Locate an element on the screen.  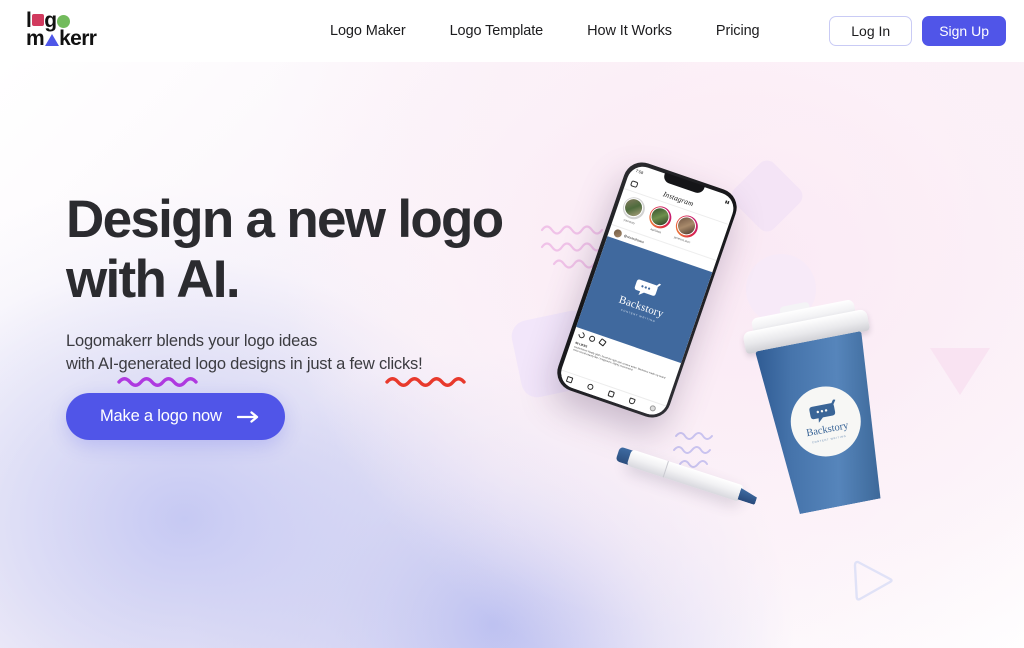
logo-line-2: m kerr is located at coordinates (61, 38).